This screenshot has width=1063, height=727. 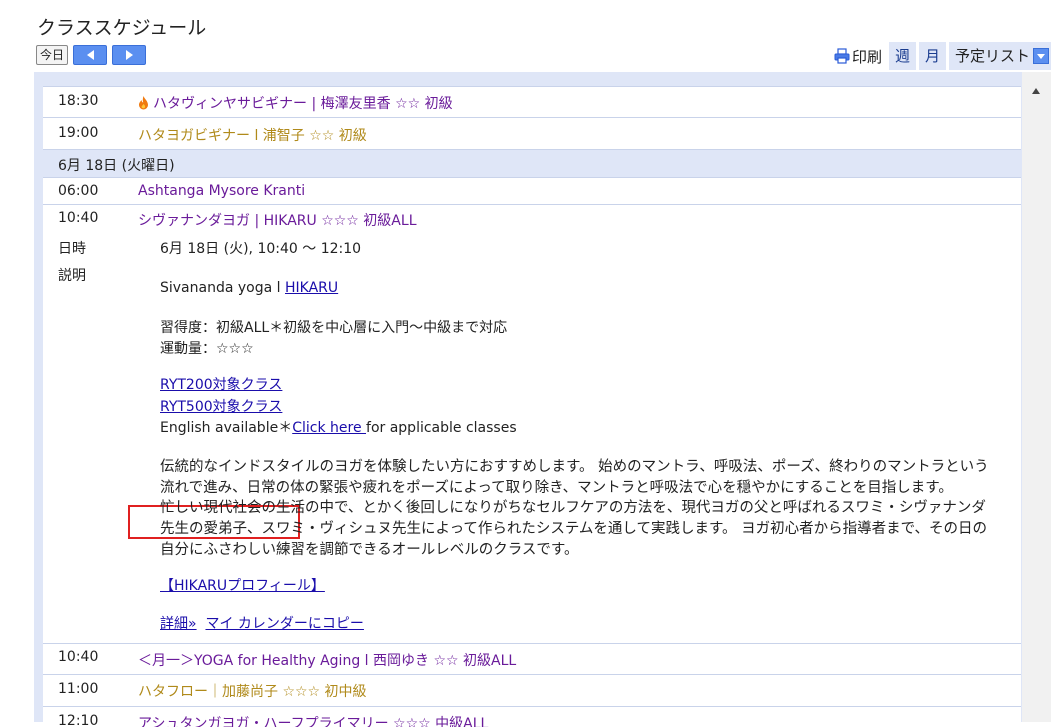 I want to click on next-button, so click(x=129, y=55).